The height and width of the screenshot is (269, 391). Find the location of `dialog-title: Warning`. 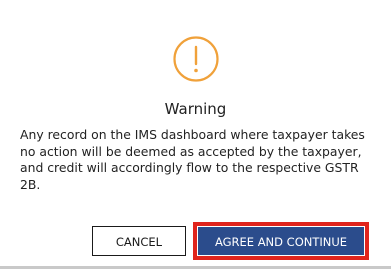

dialog-title: Warning is located at coordinates (195, 109).